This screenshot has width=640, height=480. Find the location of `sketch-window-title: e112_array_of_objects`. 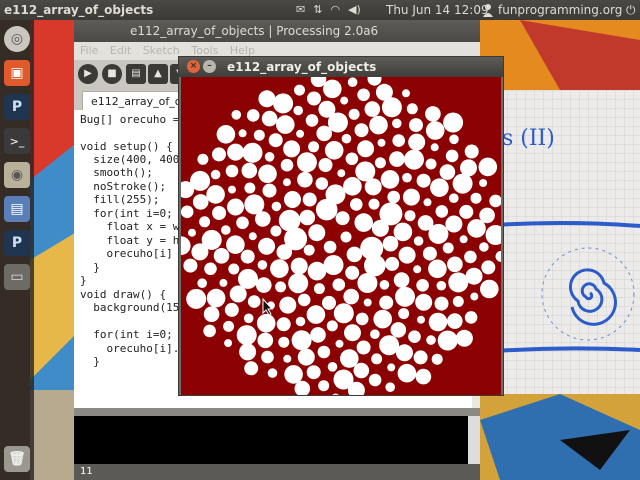

sketch-window-title: e112_array_of_objects is located at coordinates (302, 67).